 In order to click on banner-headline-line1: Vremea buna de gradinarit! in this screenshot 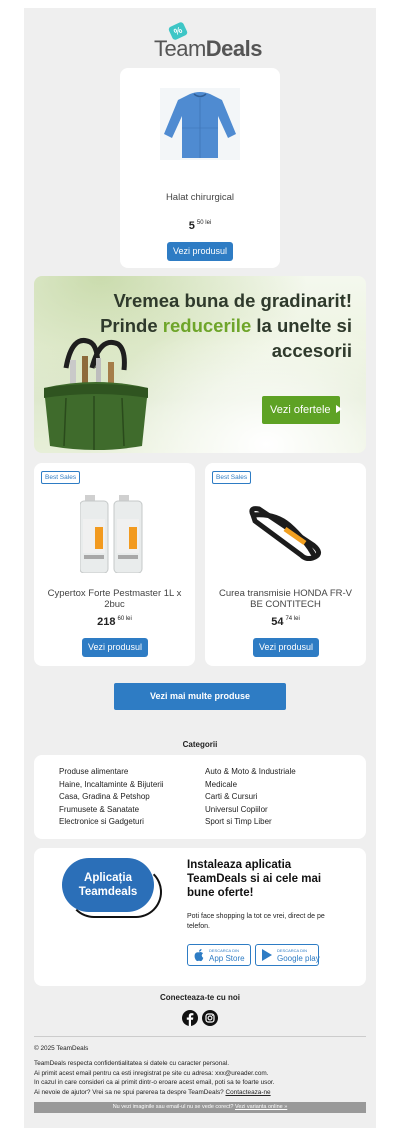, I will do `click(232, 300)`.